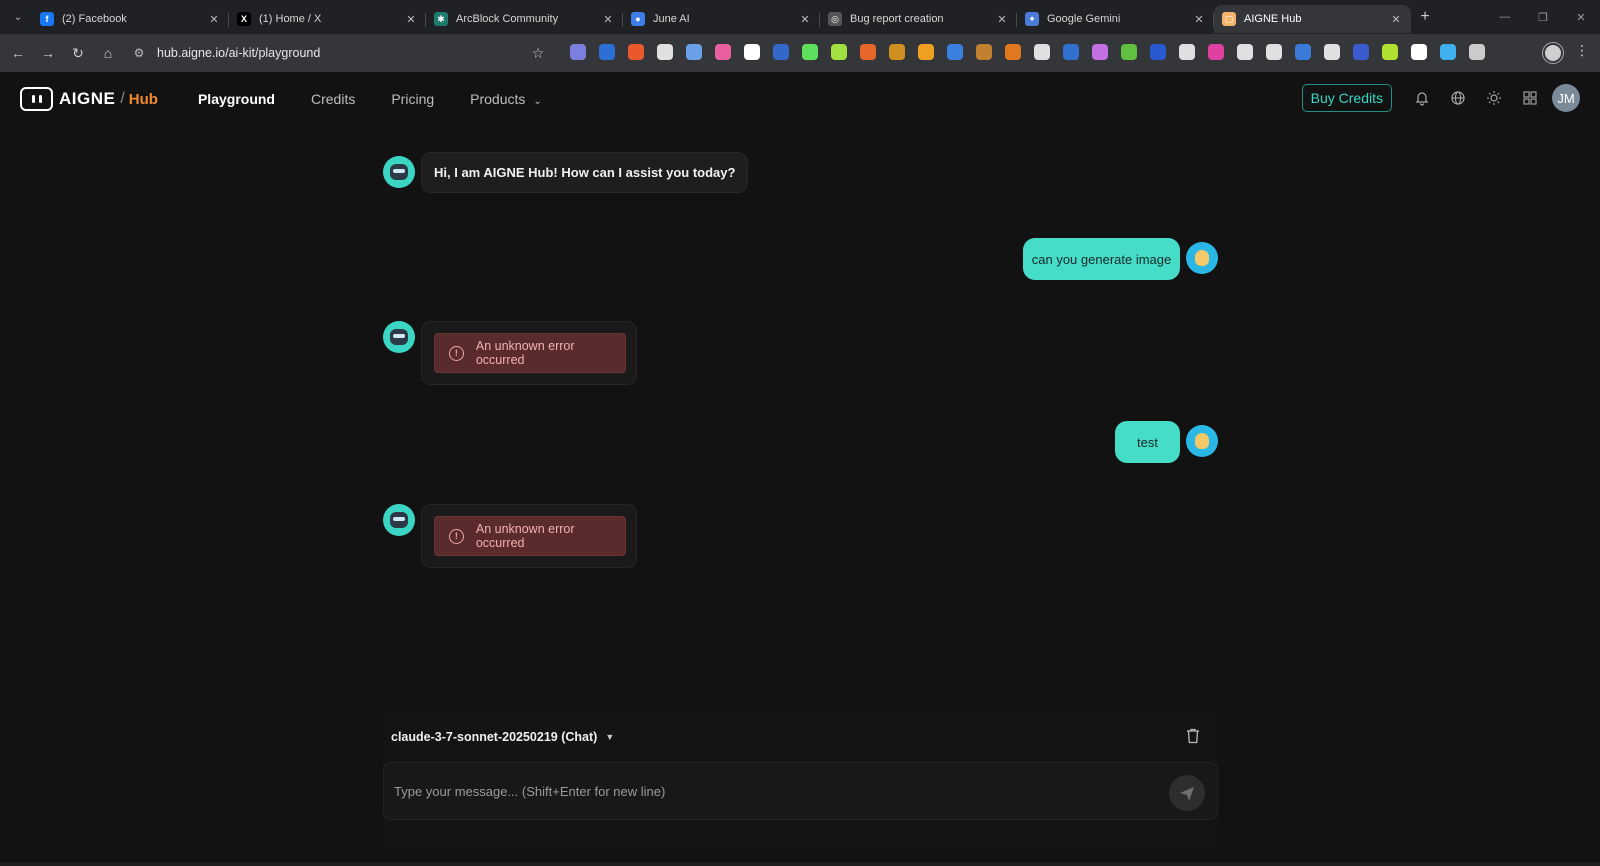 This screenshot has width=1600, height=866. What do you see at coordinates (502, 737) in the screenshot?
I see `model-selector: claude-3-7-sonnet-20250219 (Chat) ▼` at bounding box center [502, 737].